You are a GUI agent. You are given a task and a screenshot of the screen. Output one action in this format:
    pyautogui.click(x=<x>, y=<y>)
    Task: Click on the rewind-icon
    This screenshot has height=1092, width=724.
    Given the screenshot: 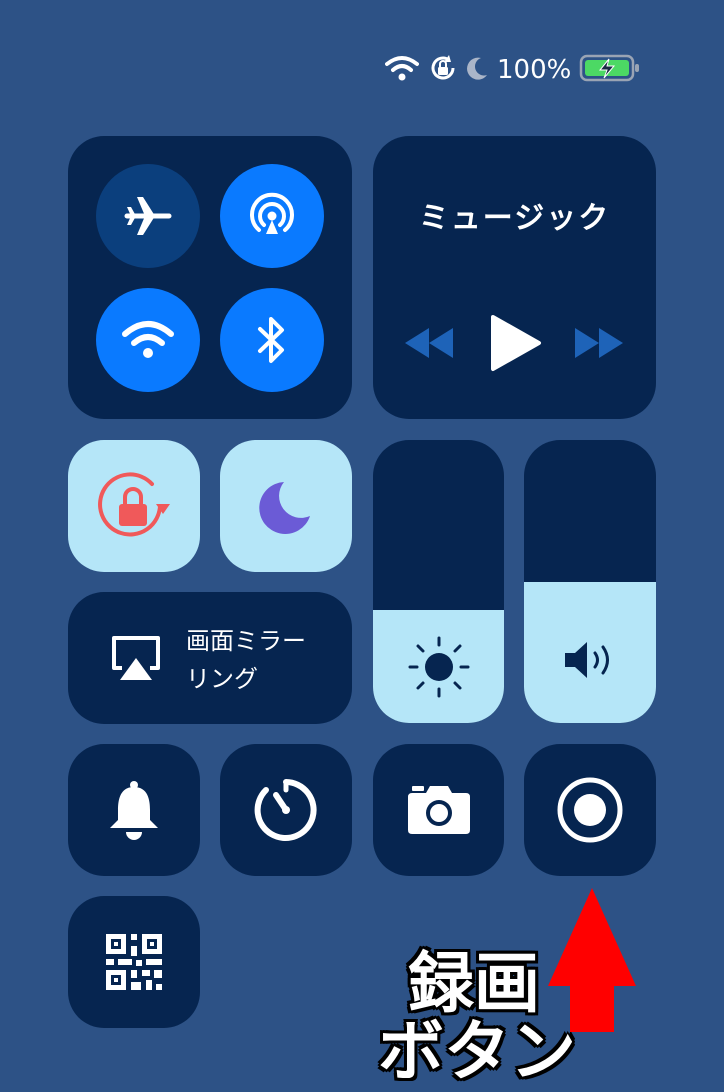 What is the action you would take?
    pyautogui.click(x=429, y=343)
    